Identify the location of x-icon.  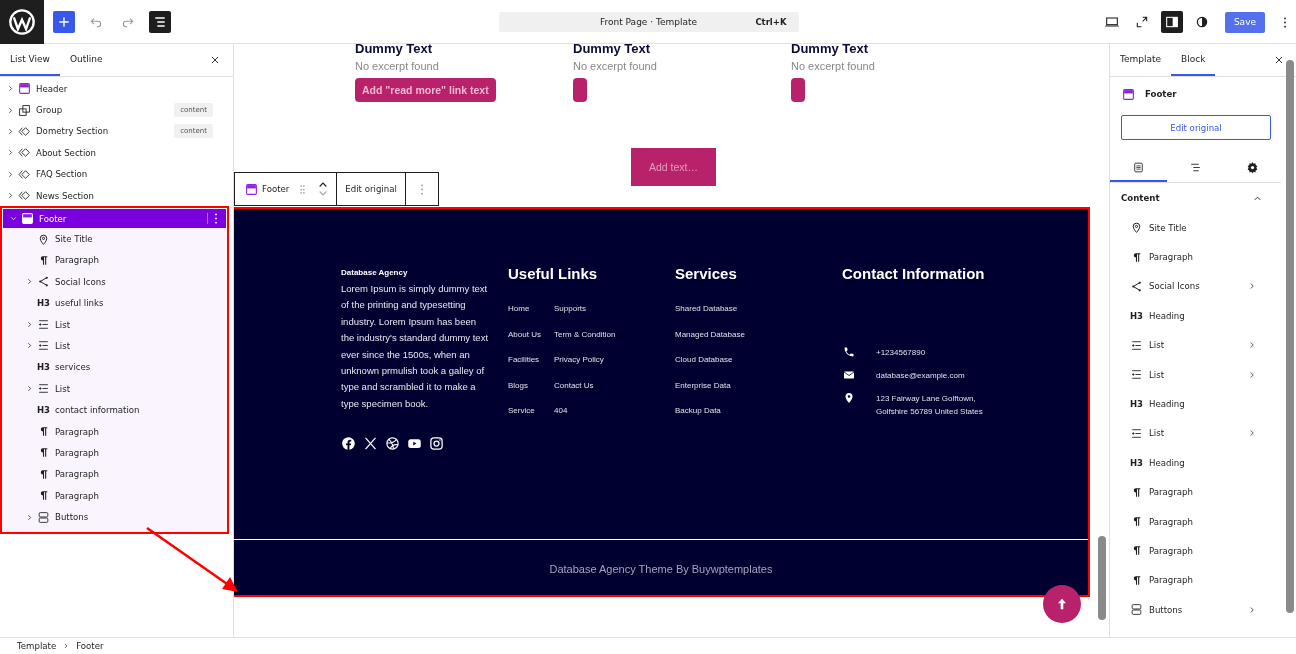
(370, 444).